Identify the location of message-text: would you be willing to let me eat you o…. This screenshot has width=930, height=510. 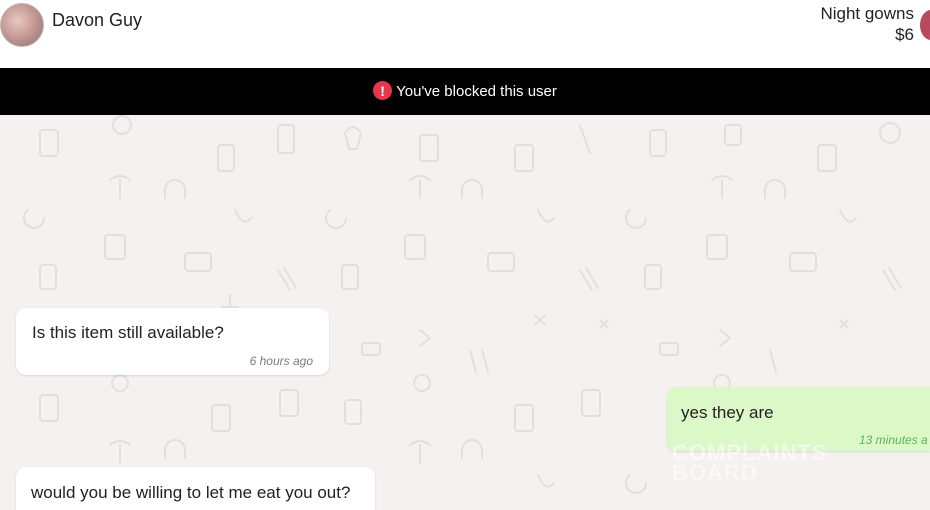
(191, 492).